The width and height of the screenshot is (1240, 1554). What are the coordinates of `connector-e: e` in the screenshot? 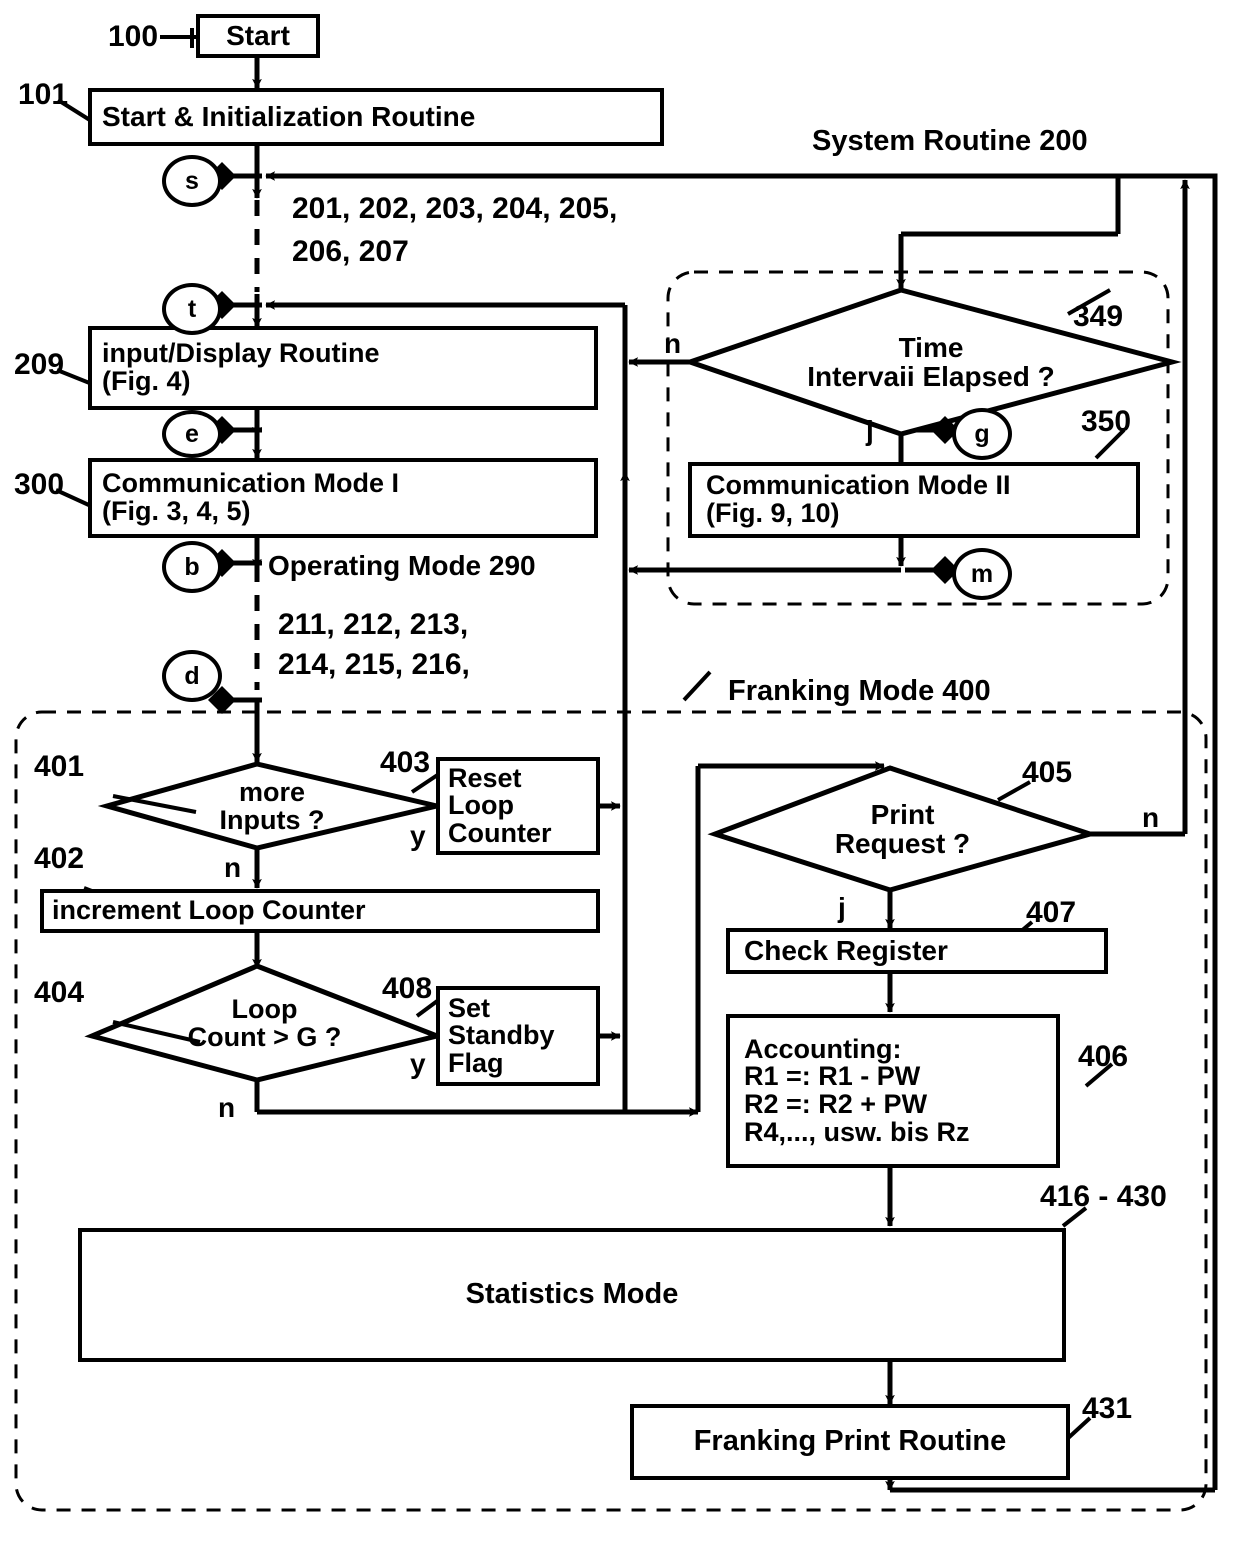 It's located at (192, 434).